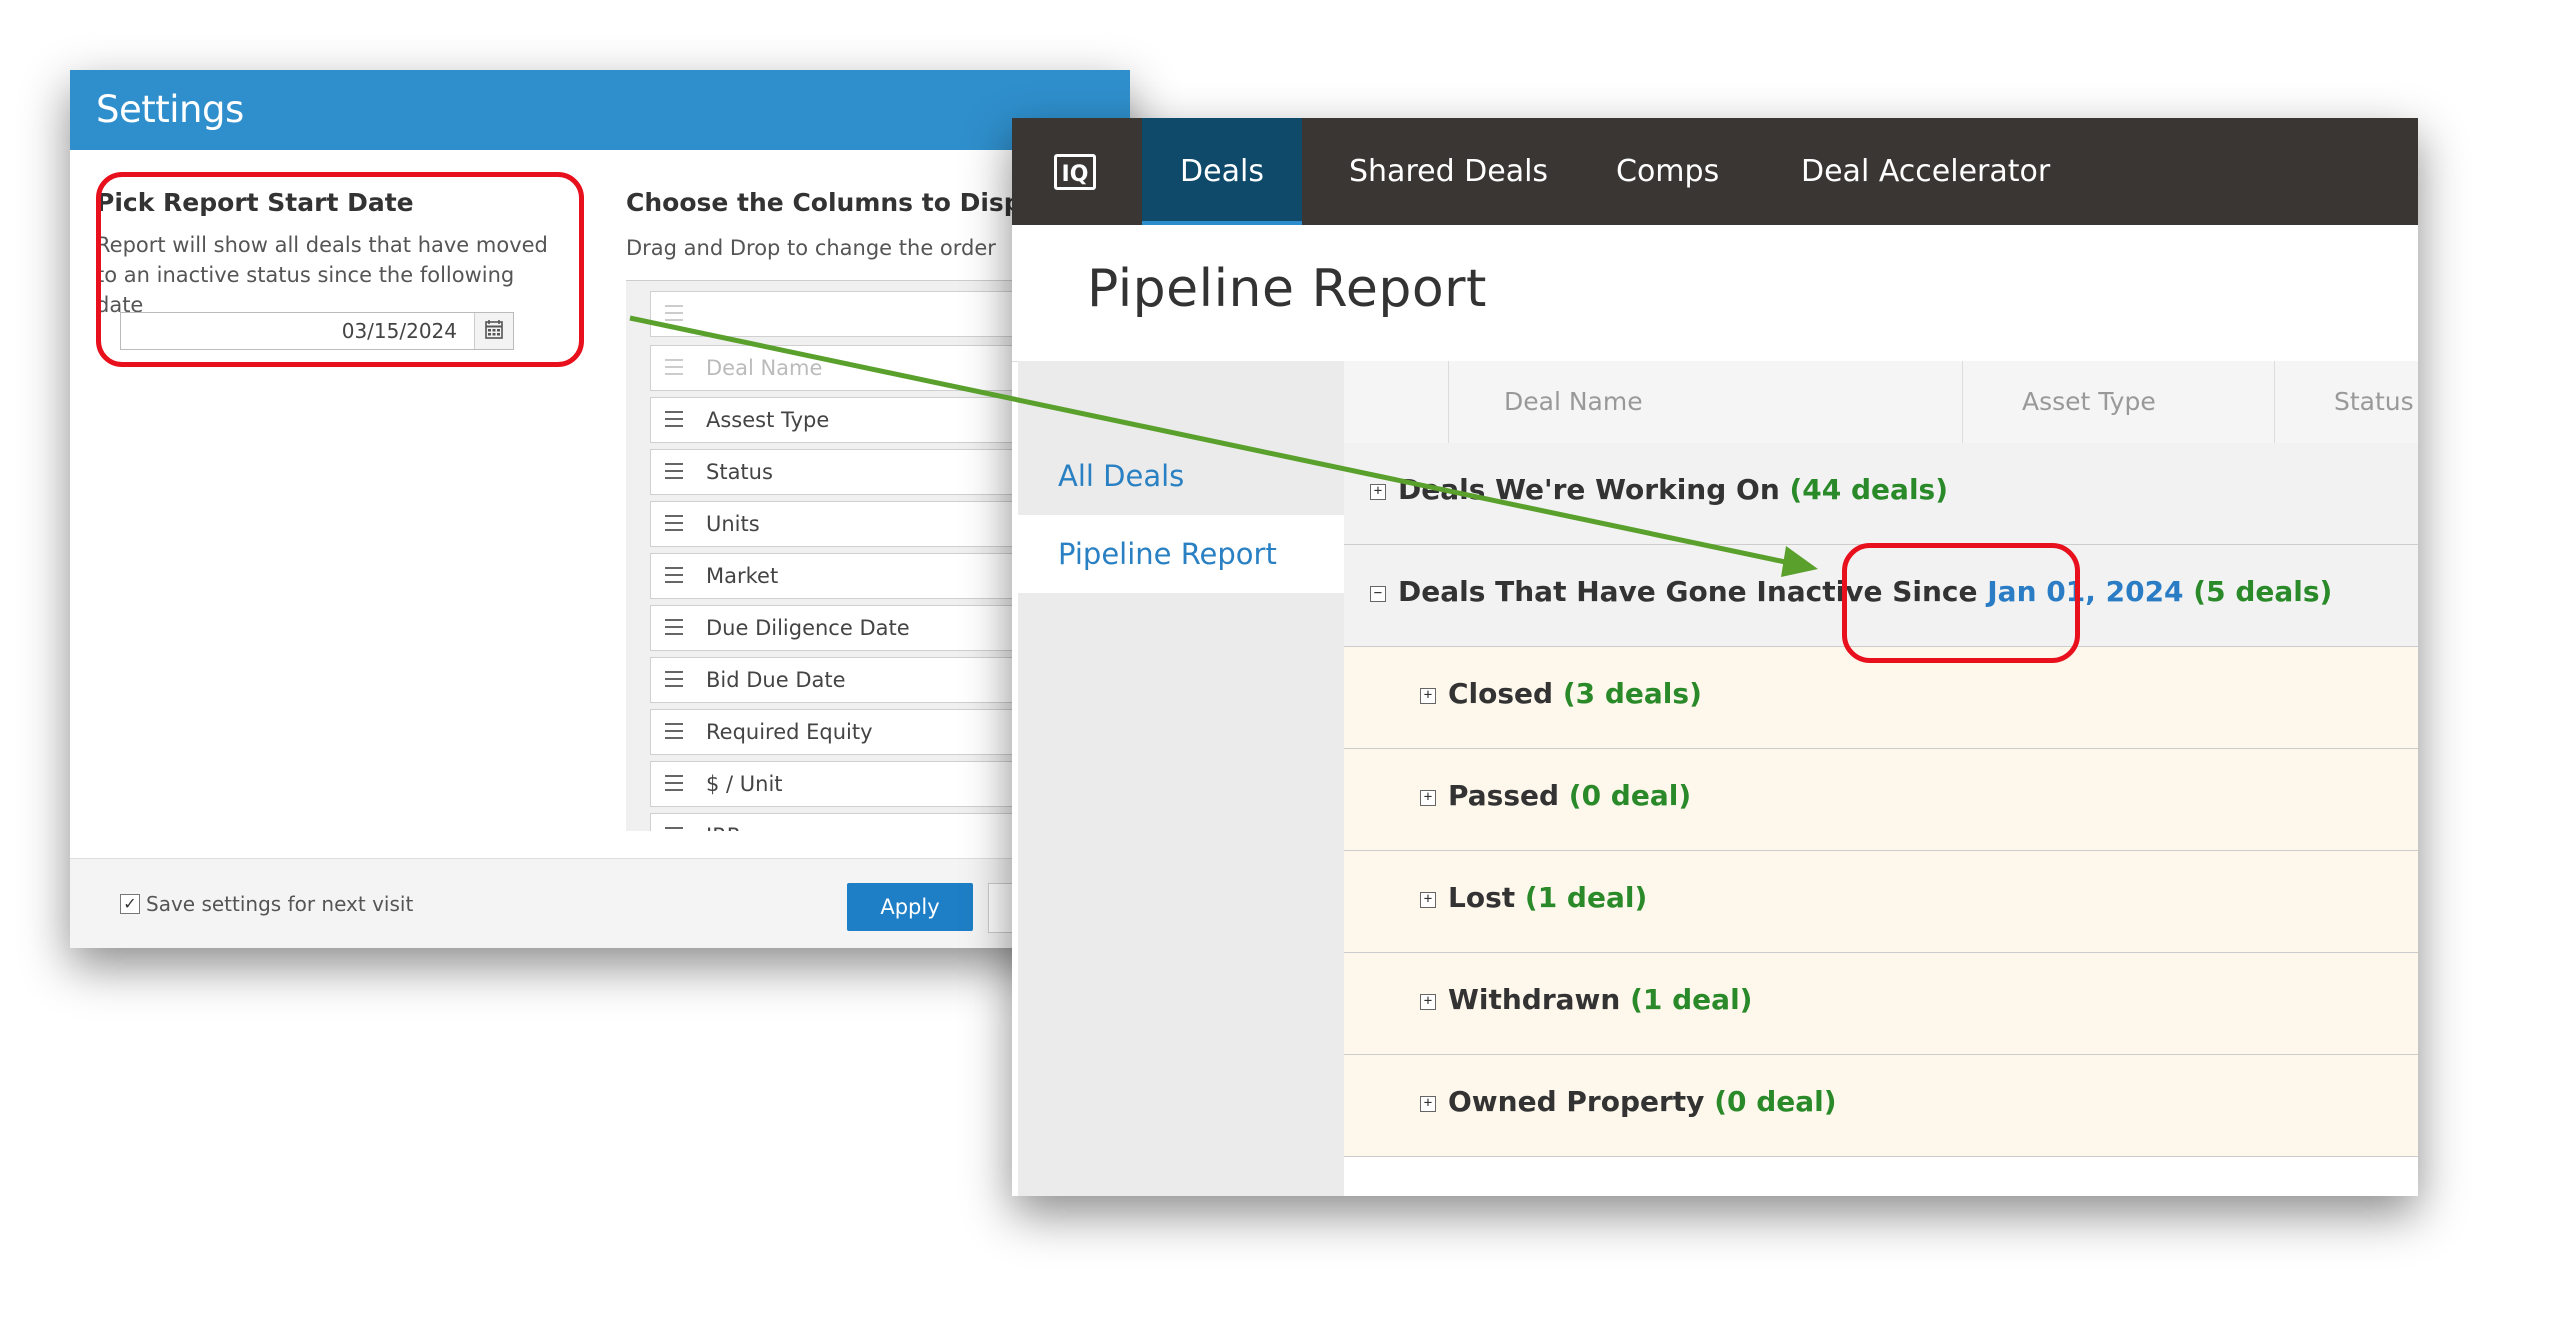  I want to click on annotation-arrow, so click(1223, 446).